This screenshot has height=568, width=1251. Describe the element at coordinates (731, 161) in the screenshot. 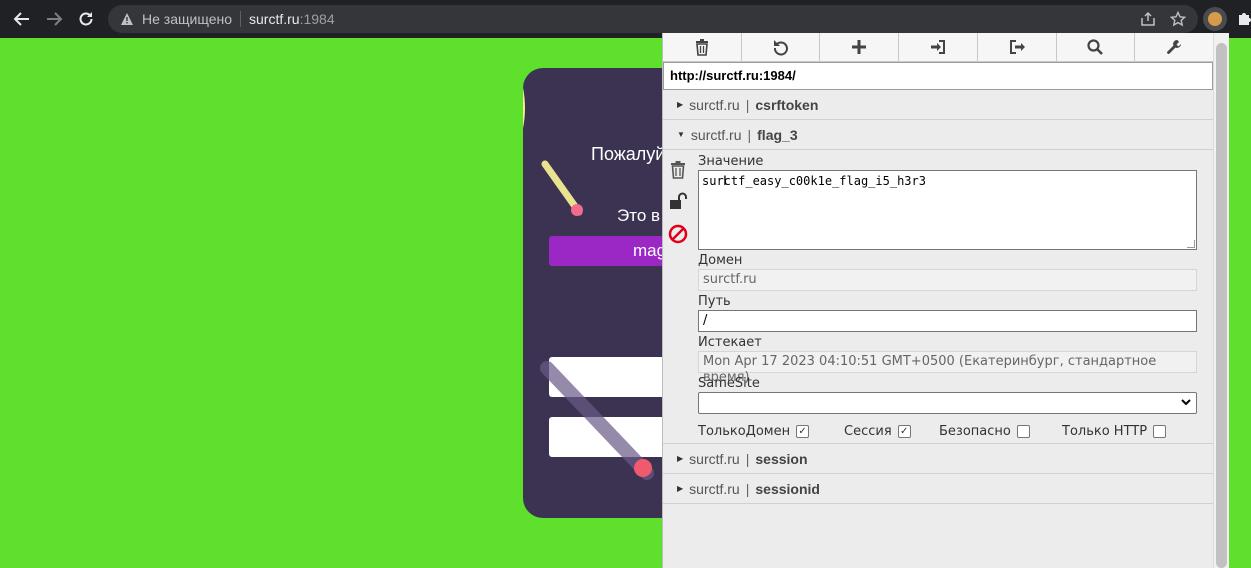

I see `value-label: Значение` at that location.